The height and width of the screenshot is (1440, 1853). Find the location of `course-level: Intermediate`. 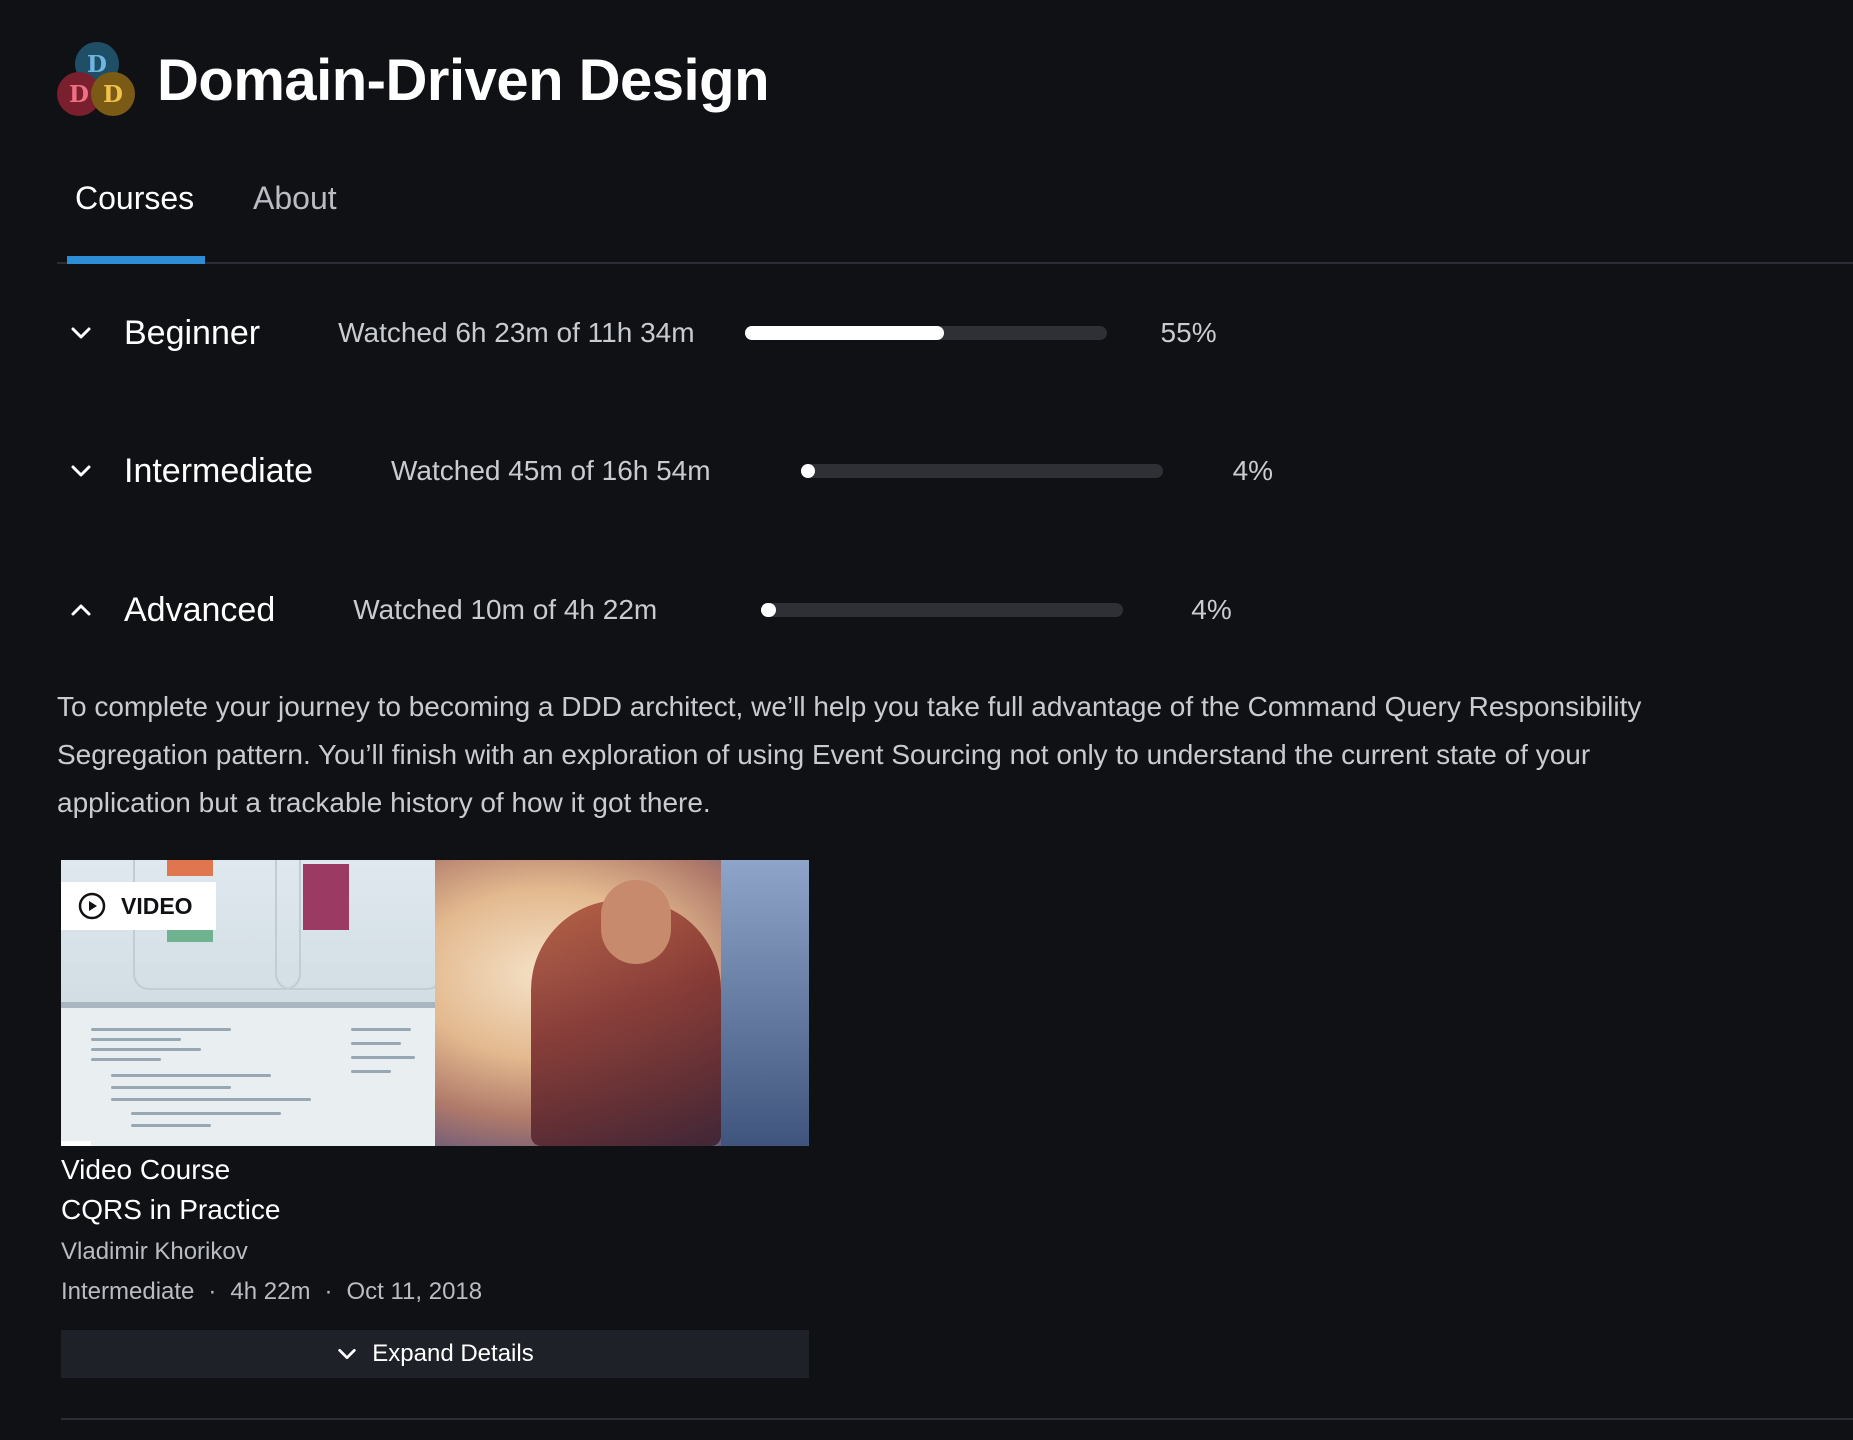

course-level: Intermediate is located at coordinates (128, 1291).